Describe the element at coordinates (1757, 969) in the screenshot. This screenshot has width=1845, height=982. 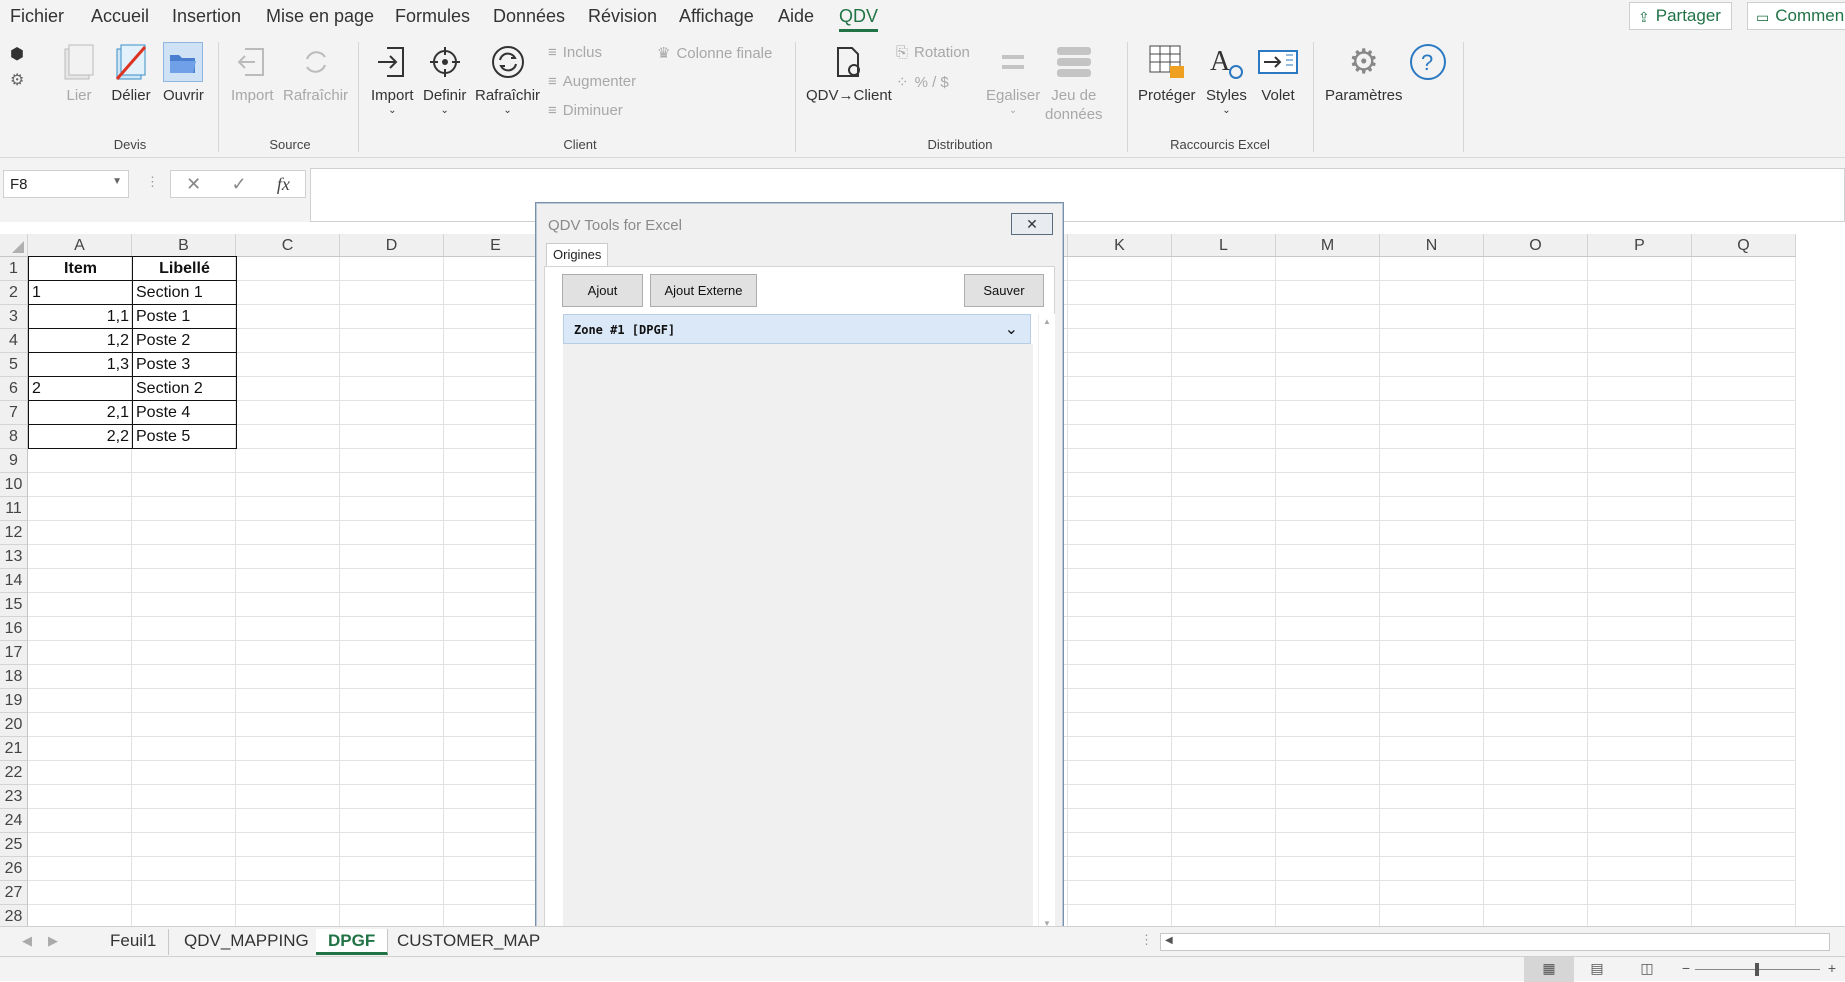
I see `zoom-thumb` at that location.